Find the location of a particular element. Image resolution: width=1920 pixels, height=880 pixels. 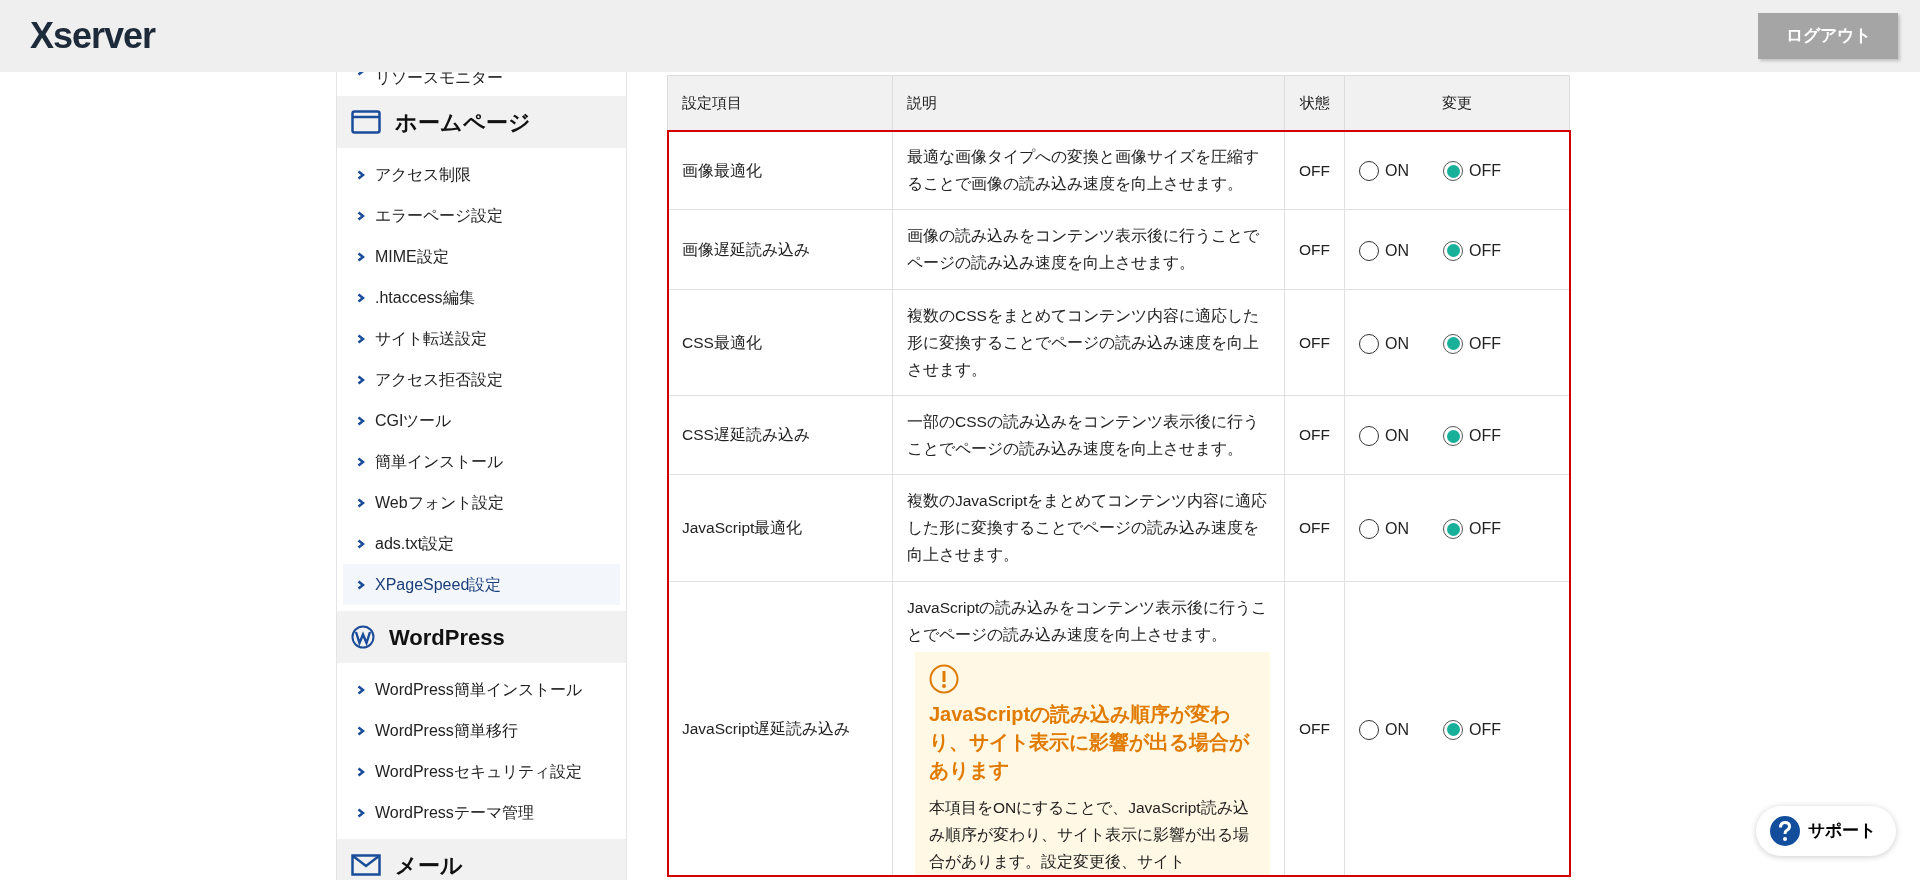

setting-description: 最適な画像タイプへの変換と画像サイズを圧縮することで画像の読み込み速度を向上させます。 is located at coordinates (1083, 171).